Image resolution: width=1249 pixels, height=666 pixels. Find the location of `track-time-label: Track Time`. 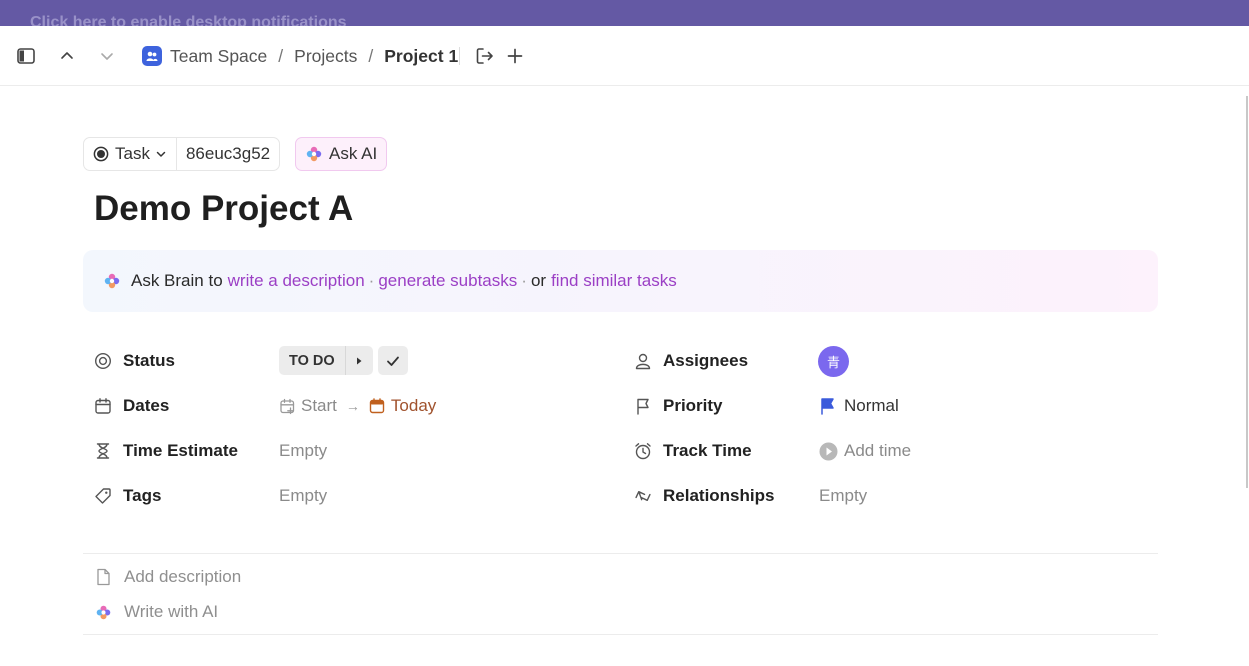

track-time-label: Track Time is located at coordinates (707, 450).